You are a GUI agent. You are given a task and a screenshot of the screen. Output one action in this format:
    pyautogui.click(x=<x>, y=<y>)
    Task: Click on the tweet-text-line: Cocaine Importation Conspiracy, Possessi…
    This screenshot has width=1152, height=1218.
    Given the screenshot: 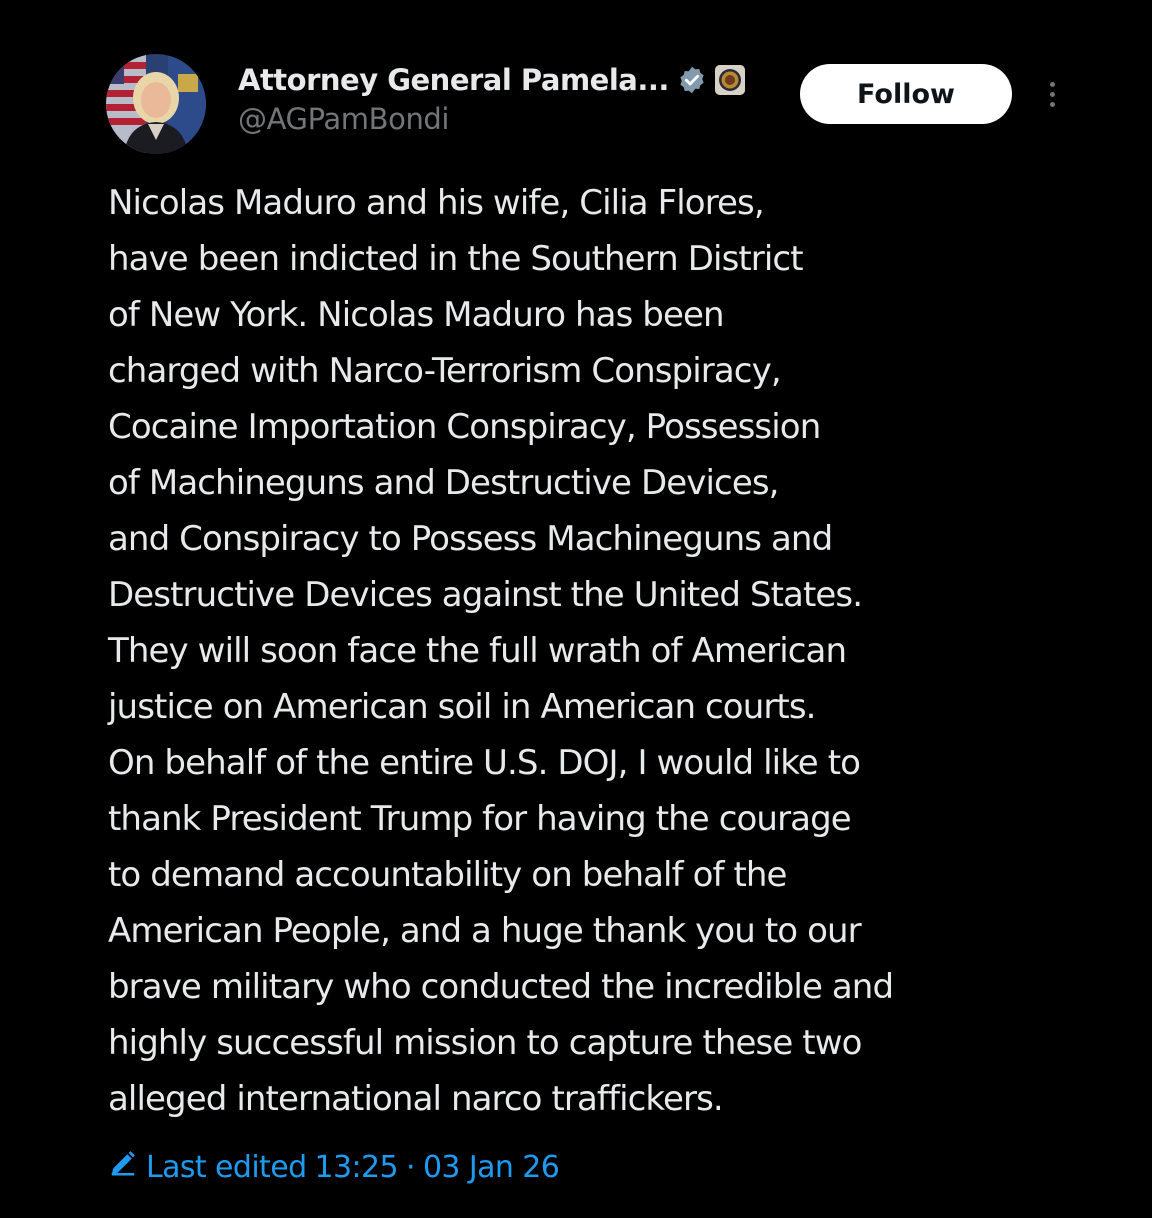 What is the action you would take?
    pyautogui.click(x=464, y=427)
    